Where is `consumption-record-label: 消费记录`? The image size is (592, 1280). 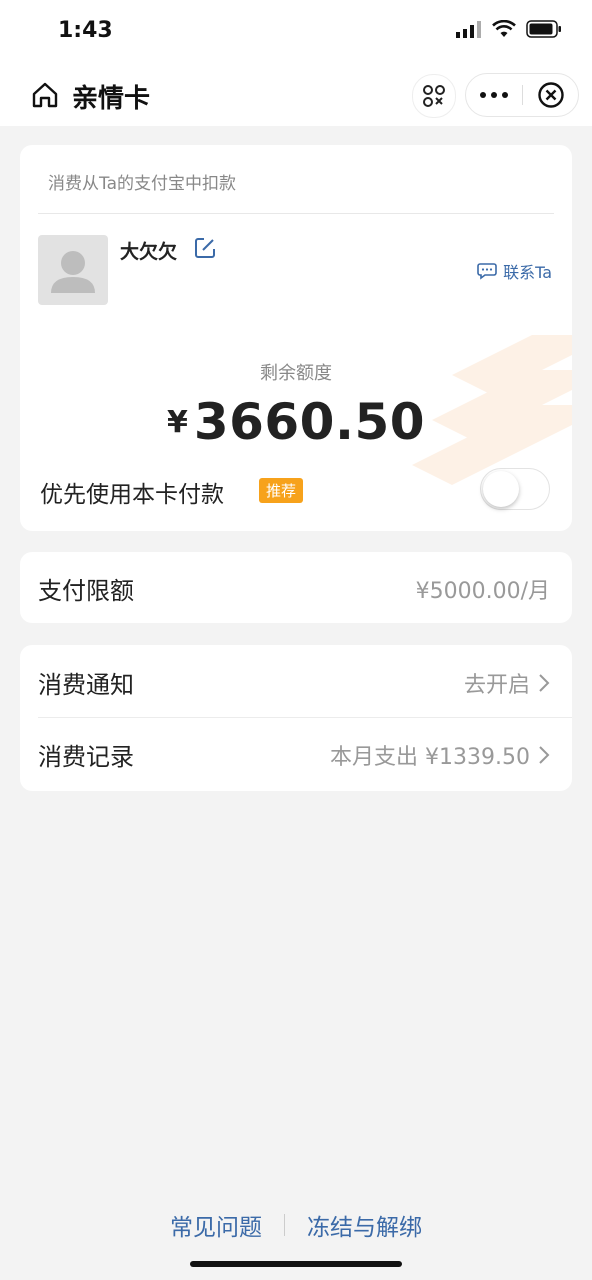 consumption-record-label: 消费记录 is located at coordinates (86, 757).